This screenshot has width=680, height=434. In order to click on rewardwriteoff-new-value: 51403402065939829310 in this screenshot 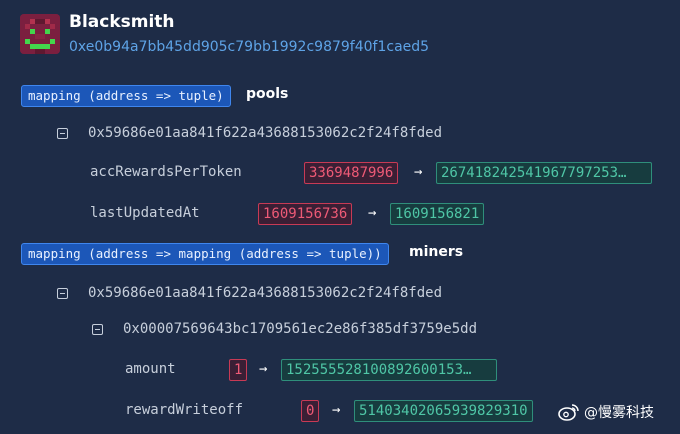, I will do `click(443, 411)`.